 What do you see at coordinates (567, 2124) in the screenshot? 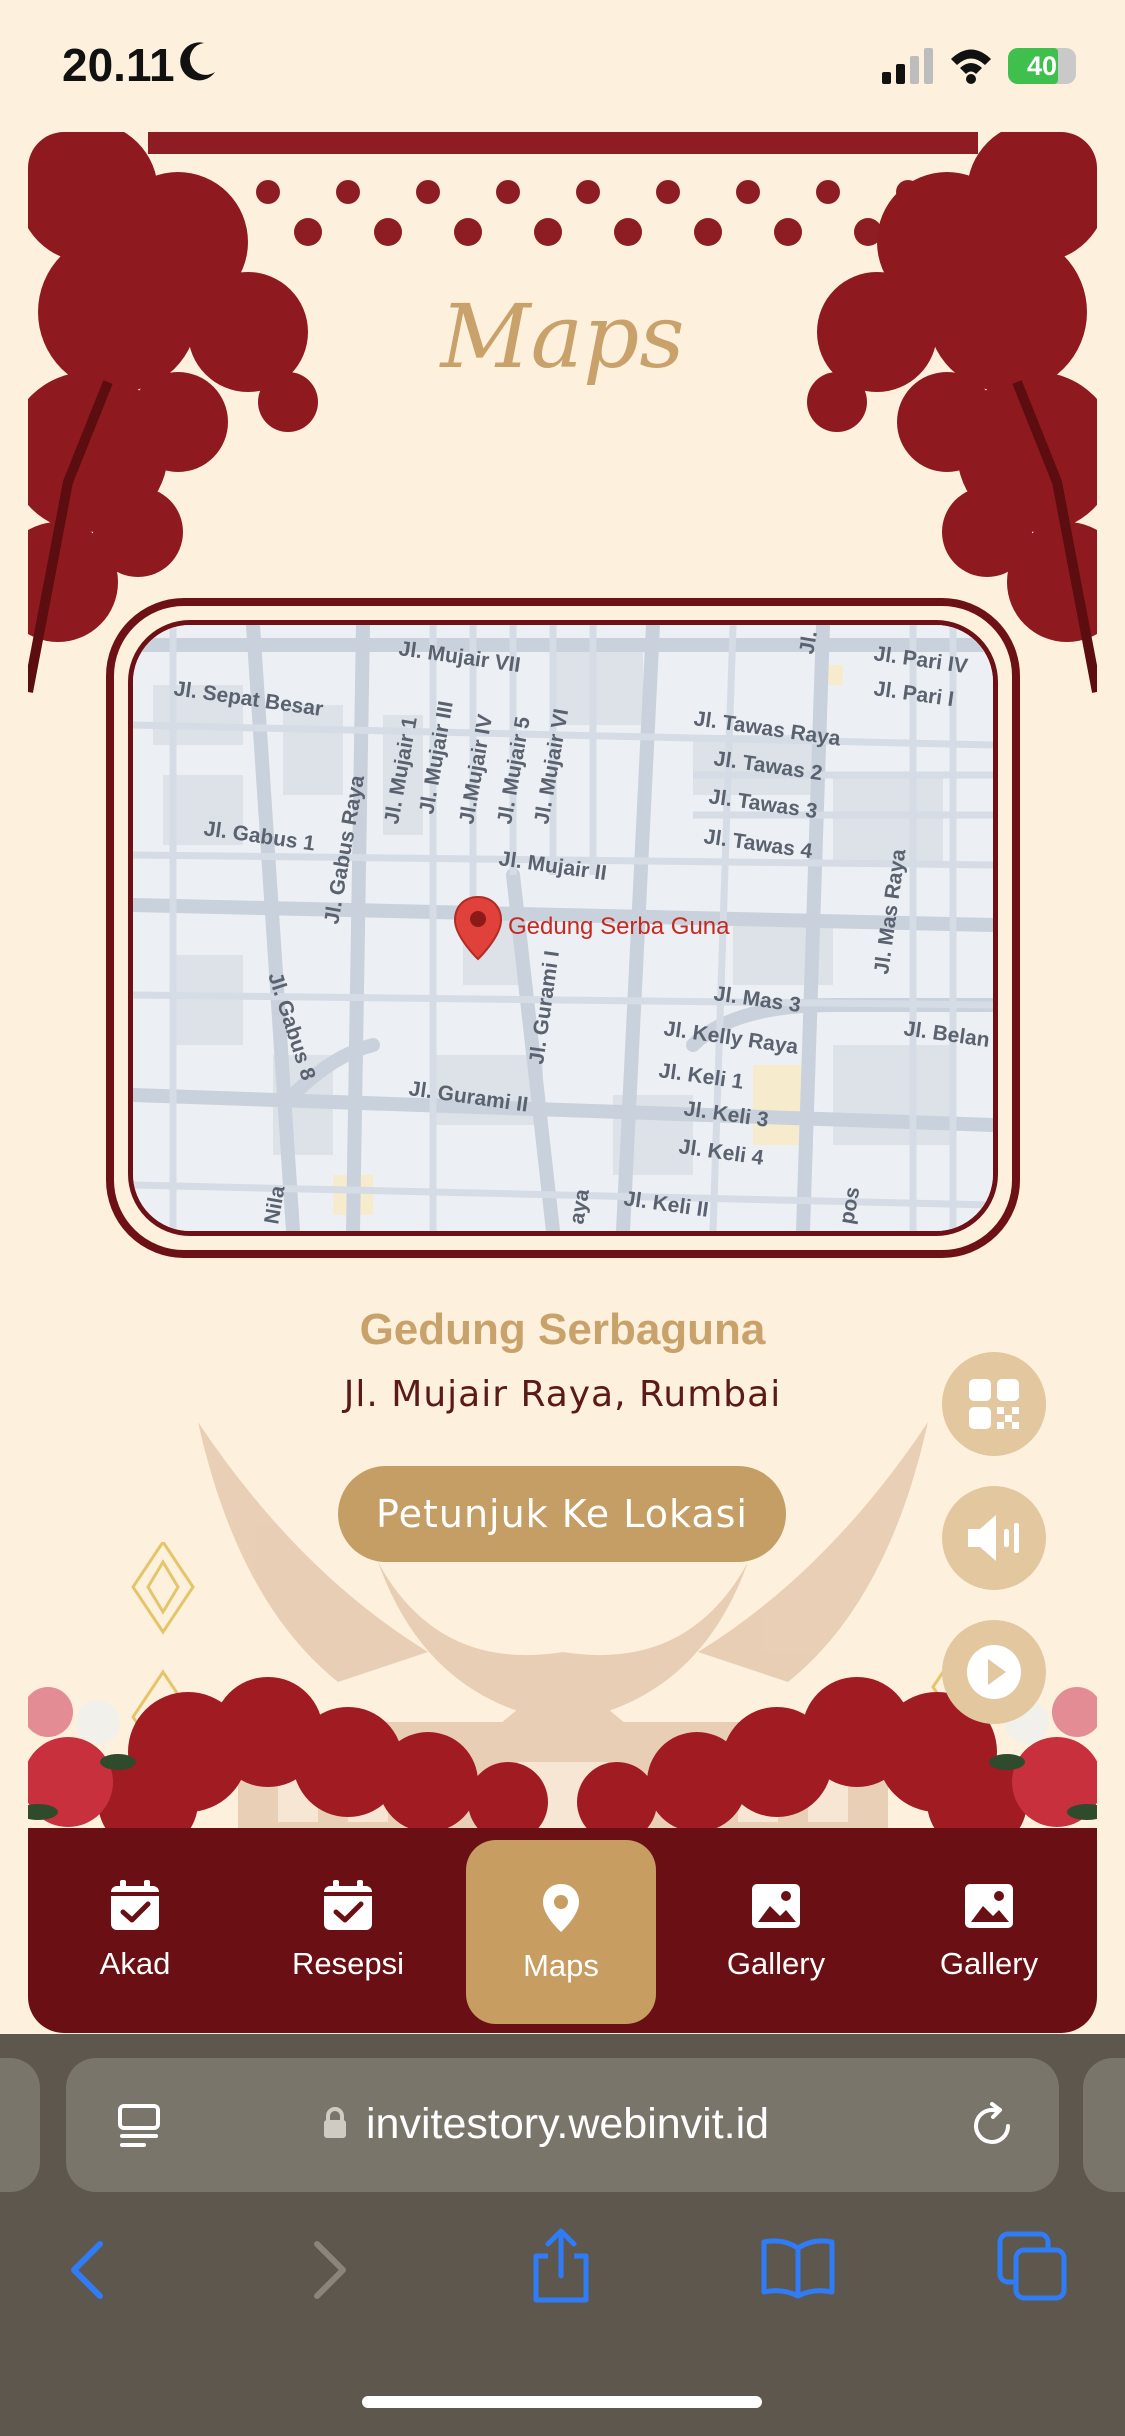
I see `url-text: invitestory.webinvit.id` at bounding box center [567, 2124].